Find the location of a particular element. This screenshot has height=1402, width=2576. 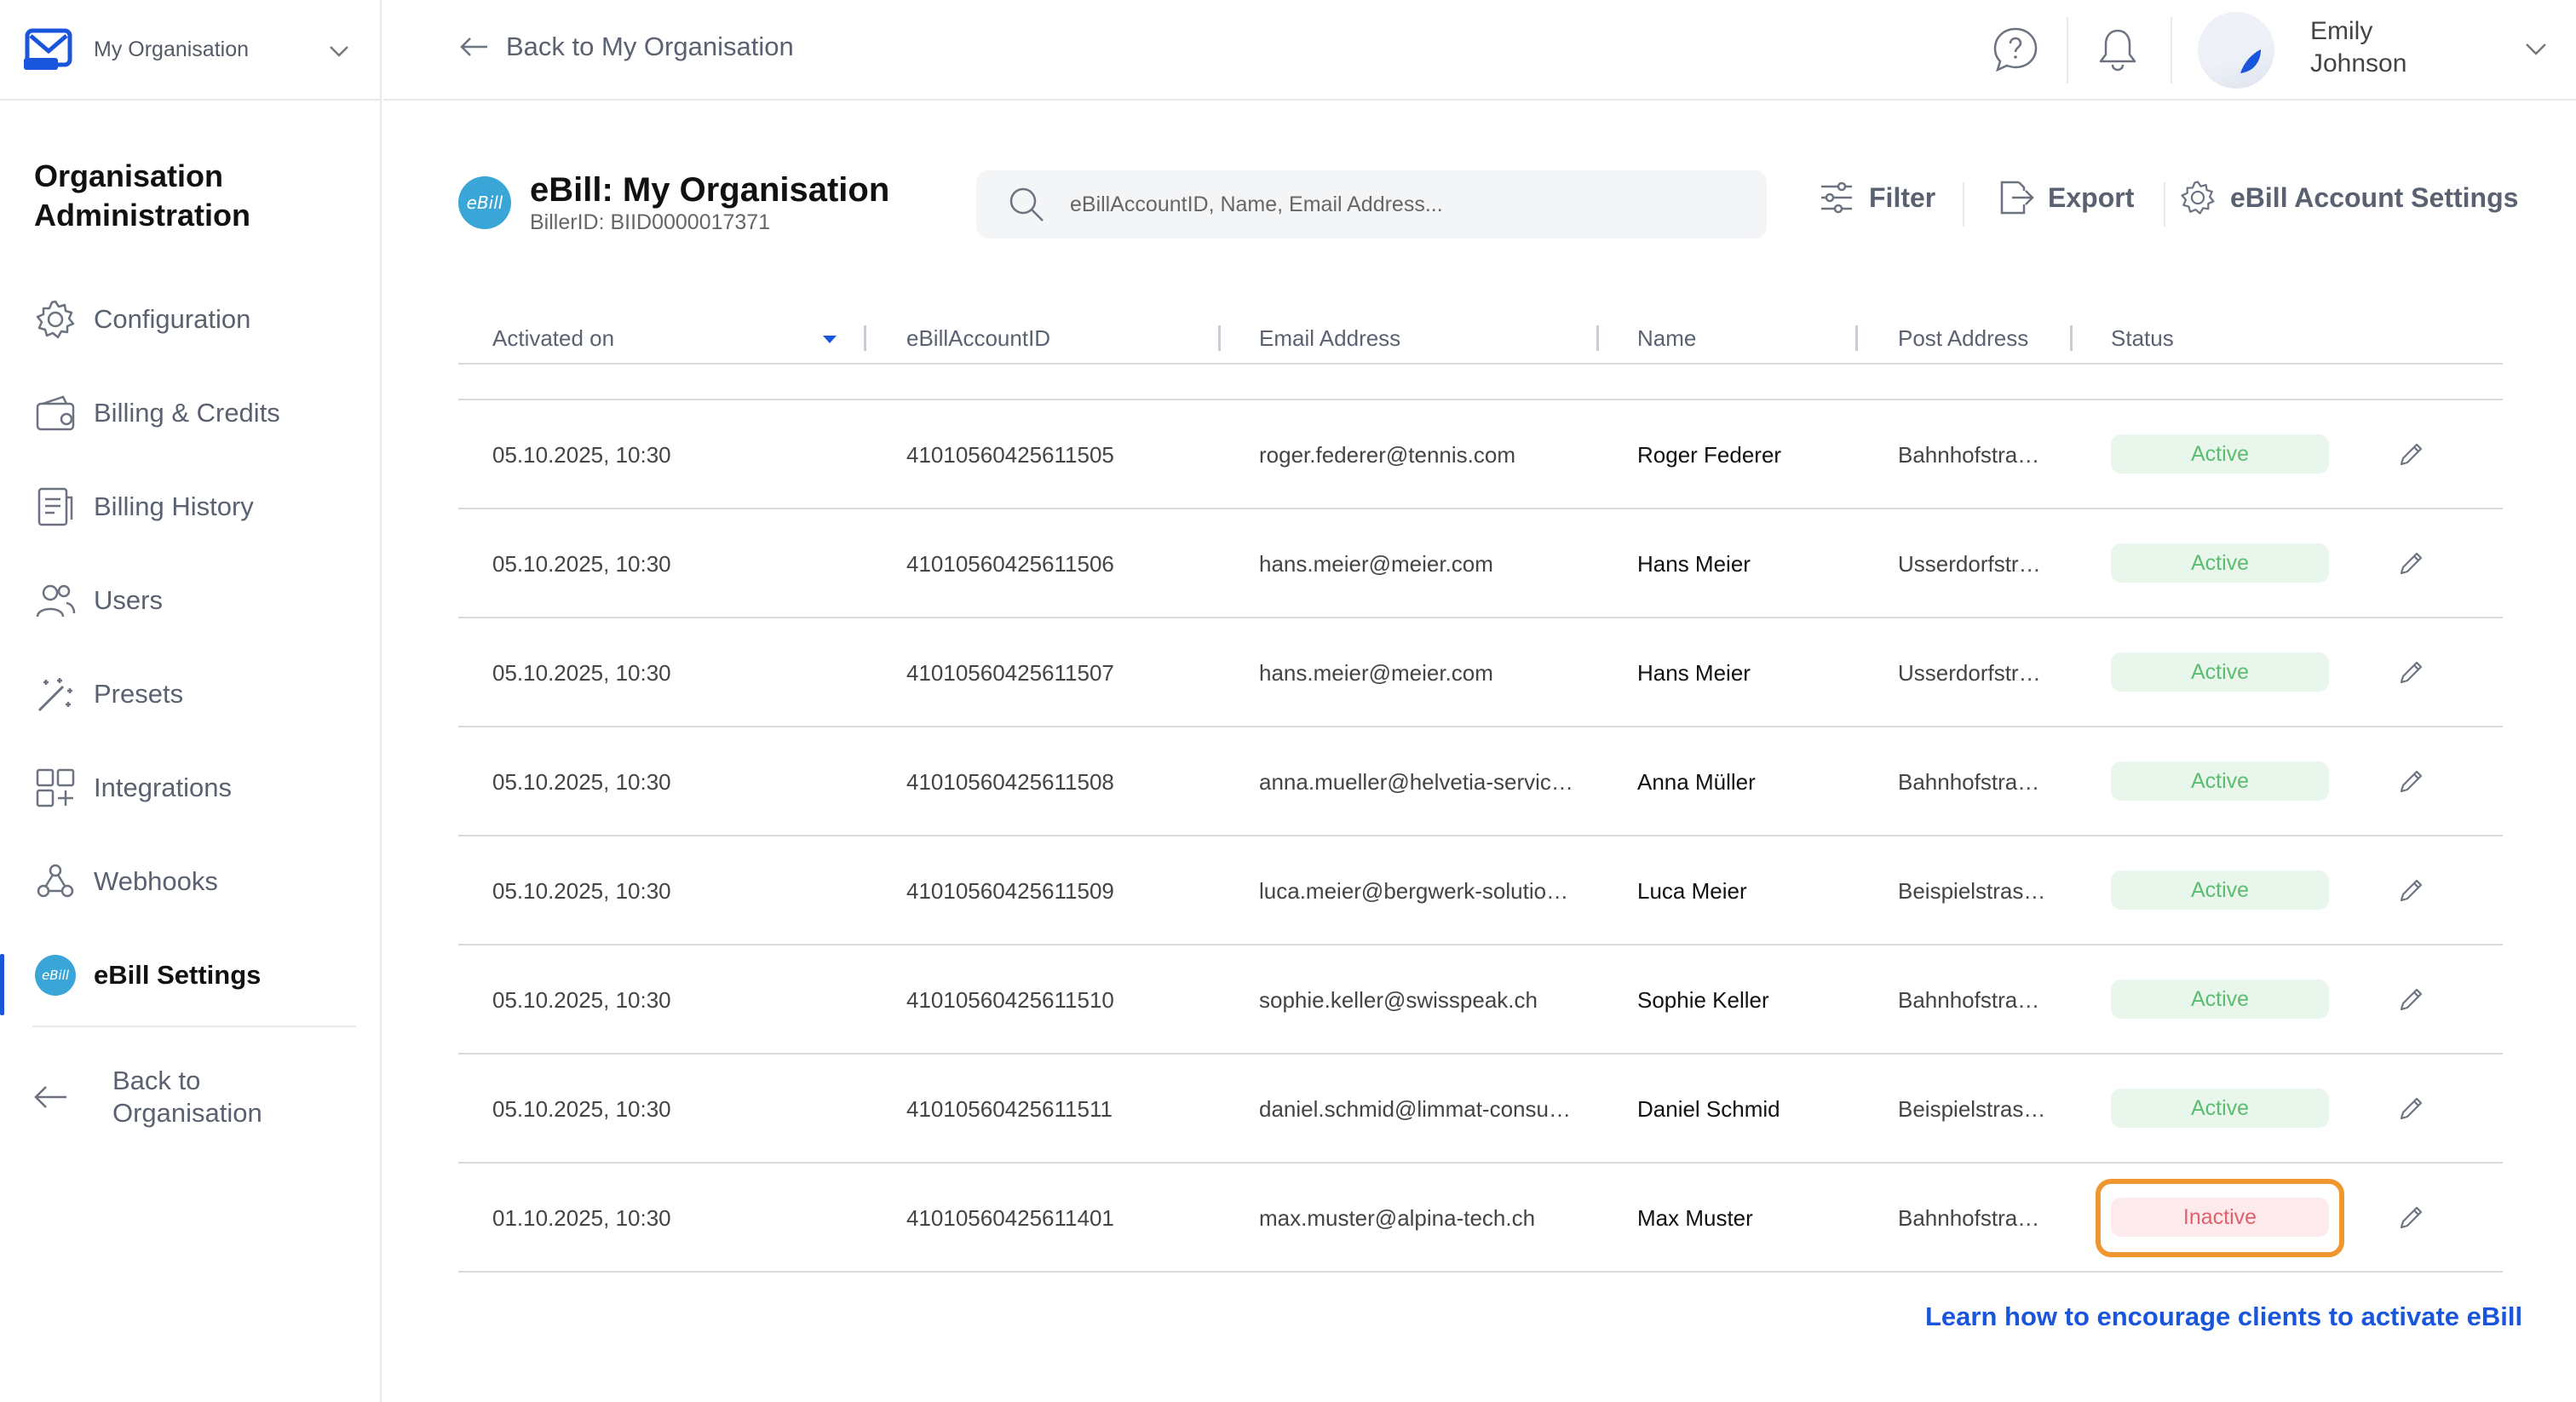

column-header-name: Name is located at coordinates (1667, 338).